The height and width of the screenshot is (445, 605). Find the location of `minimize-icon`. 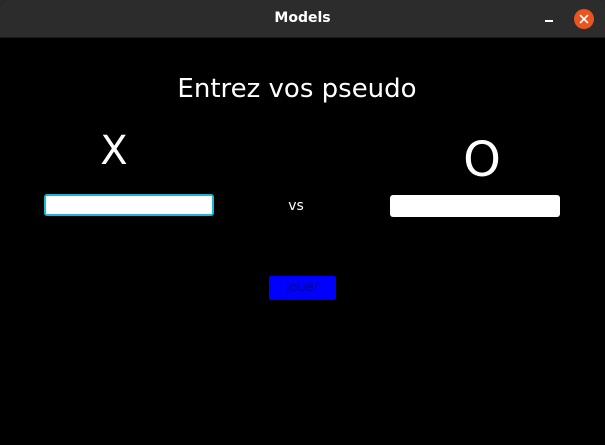

minimize-icon is located at coordinates (549, 21).